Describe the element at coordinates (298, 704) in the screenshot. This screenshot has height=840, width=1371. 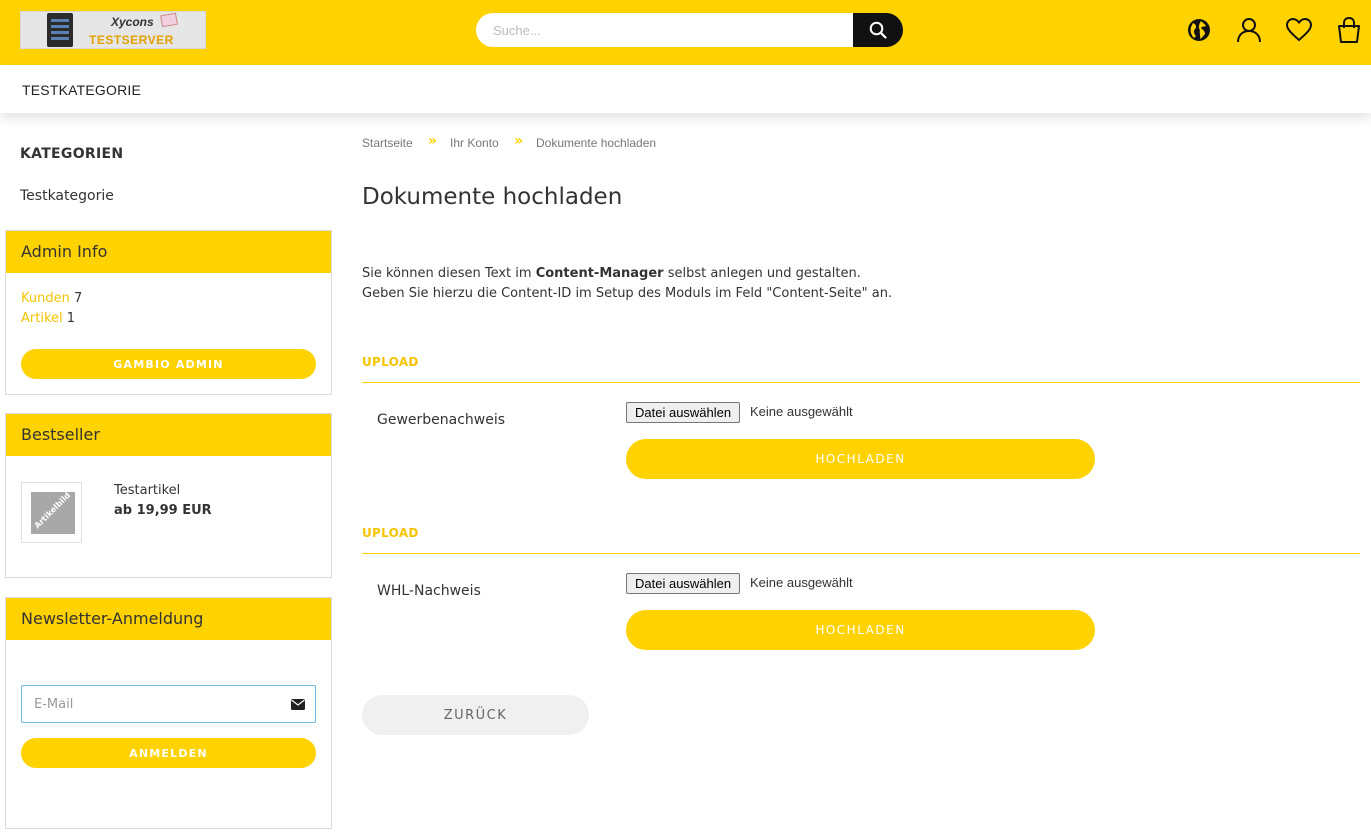
I see `envelope-icon` at that location.